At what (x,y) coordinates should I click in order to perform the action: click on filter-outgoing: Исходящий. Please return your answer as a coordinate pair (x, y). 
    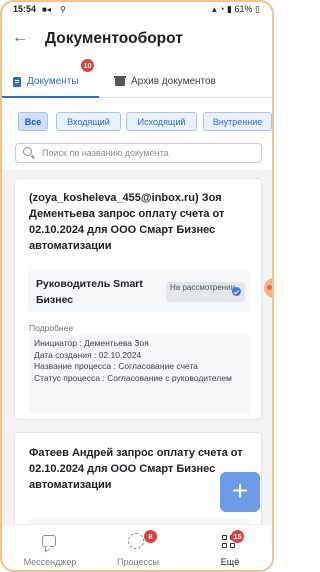
    Looking at the image, I should click on (161, 121).